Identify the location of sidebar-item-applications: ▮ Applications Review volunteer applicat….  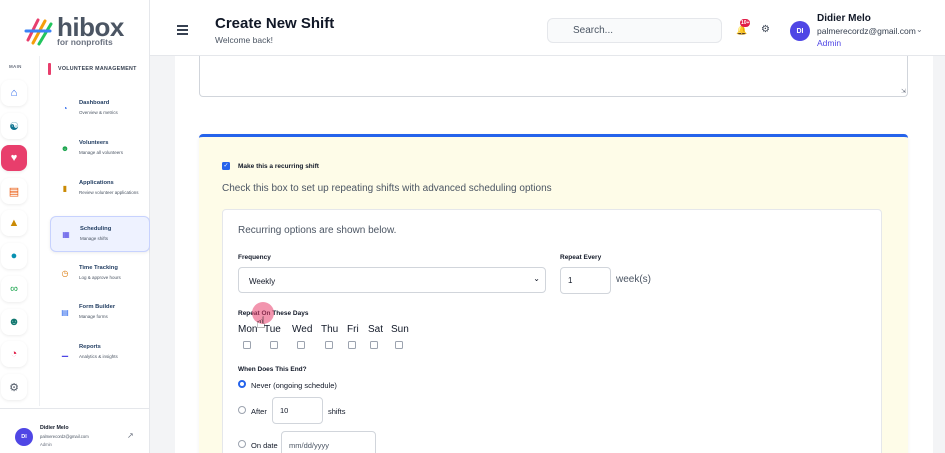
(100, 189).